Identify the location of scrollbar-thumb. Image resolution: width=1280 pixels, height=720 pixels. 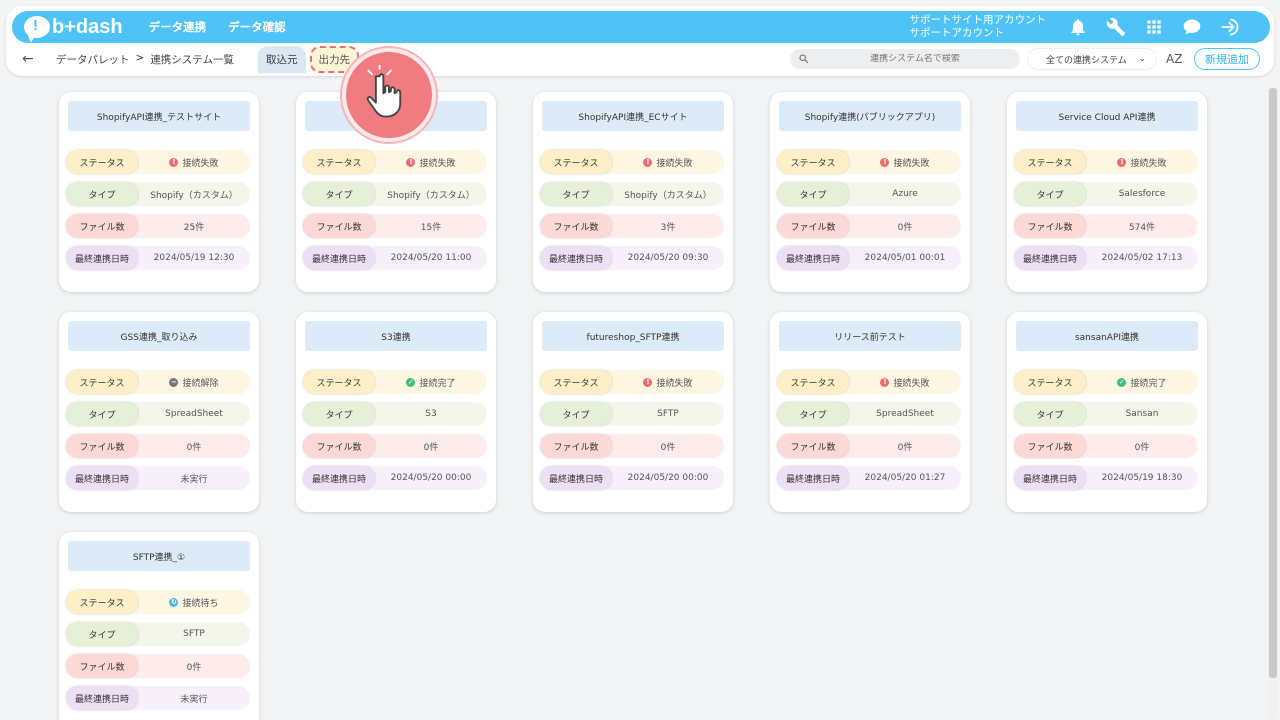
(1273, 383).